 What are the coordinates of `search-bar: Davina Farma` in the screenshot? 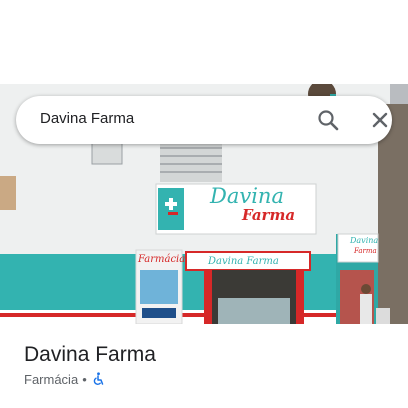 It's located at (204, 120).